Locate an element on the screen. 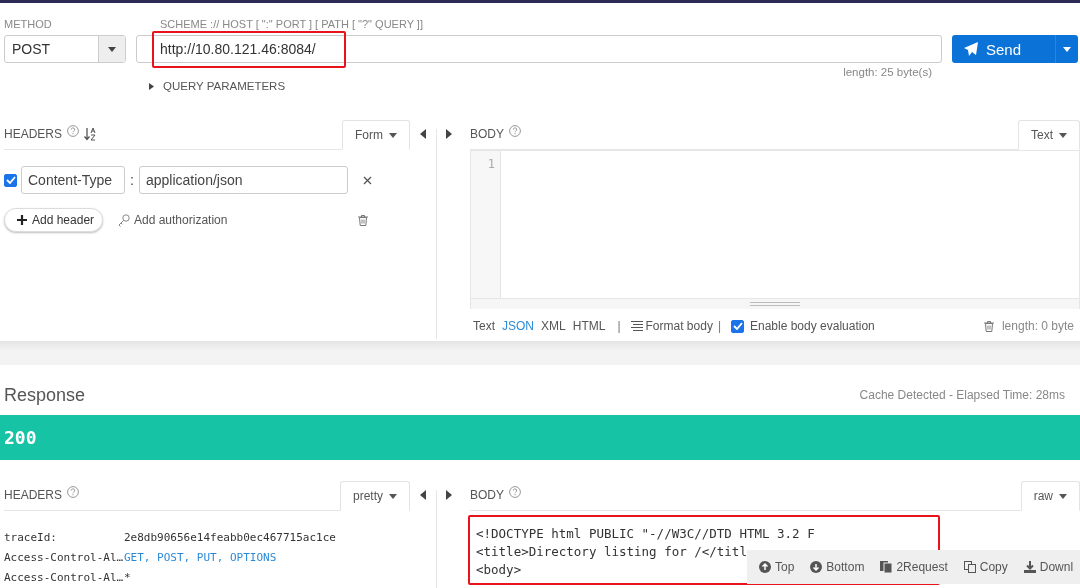  query-parameters-toggle: QUERY PARAMETERS is located at coordinates (217, 86).